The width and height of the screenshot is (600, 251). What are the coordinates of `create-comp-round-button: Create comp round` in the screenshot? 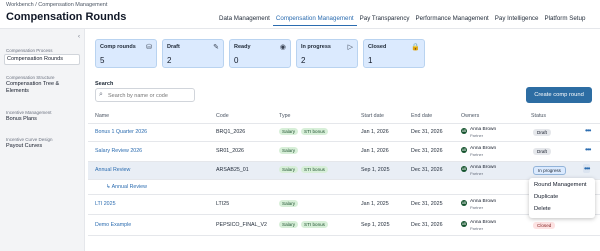 It's located at (559, 95).